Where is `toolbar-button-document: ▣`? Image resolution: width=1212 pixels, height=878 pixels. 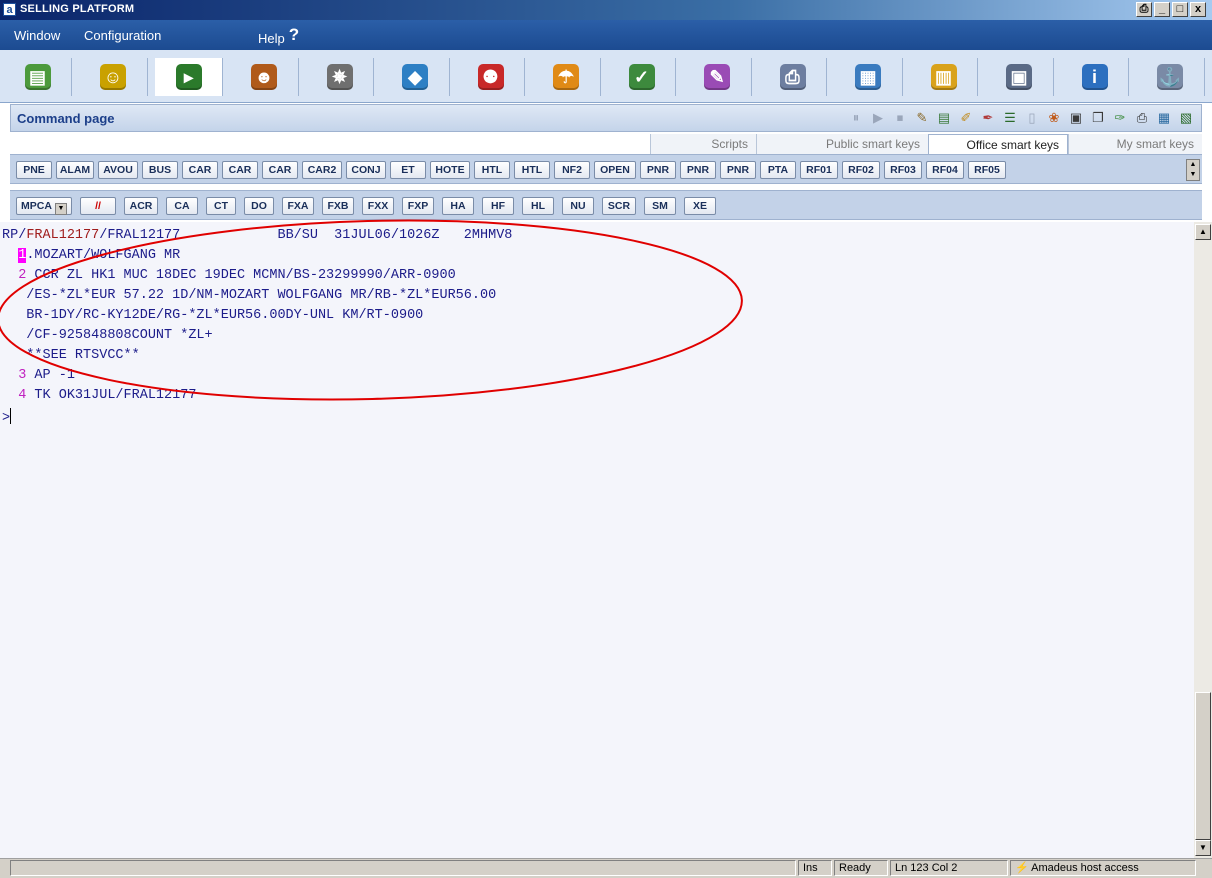
toolbar-button-document: ▣ is located at coordinates (1020, 77).